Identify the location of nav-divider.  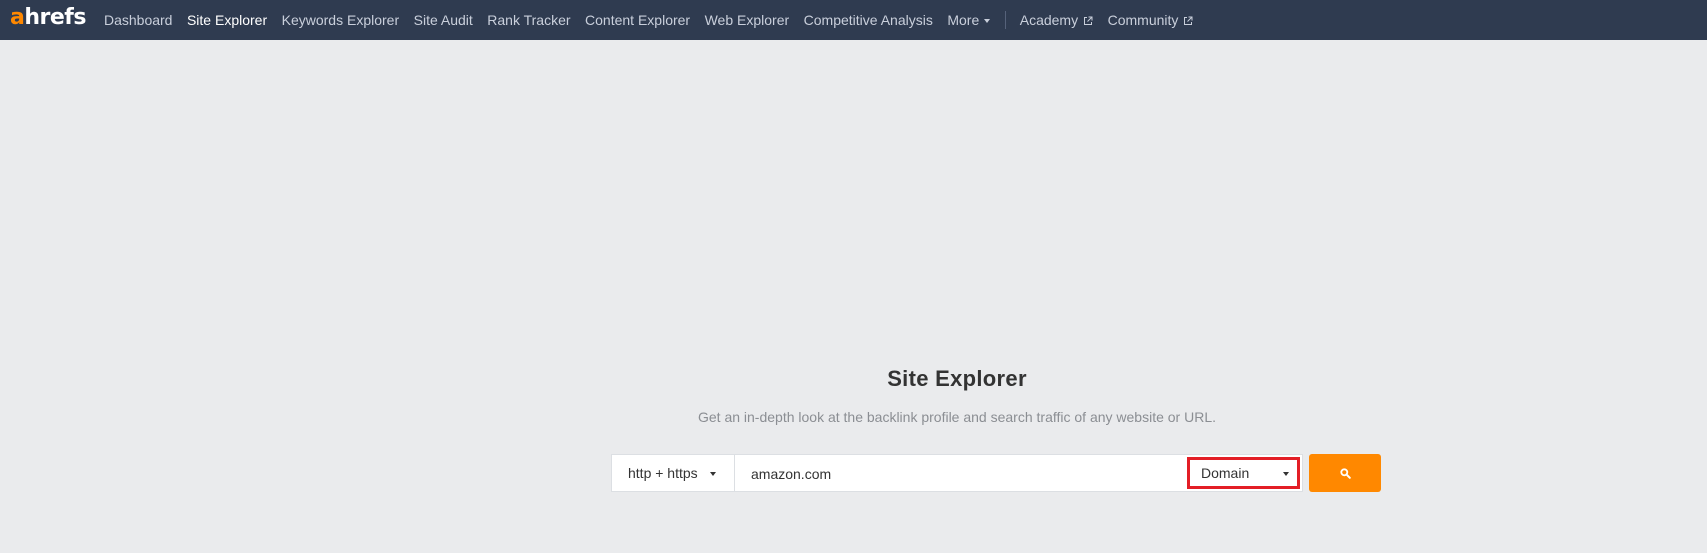
(1005, 20).